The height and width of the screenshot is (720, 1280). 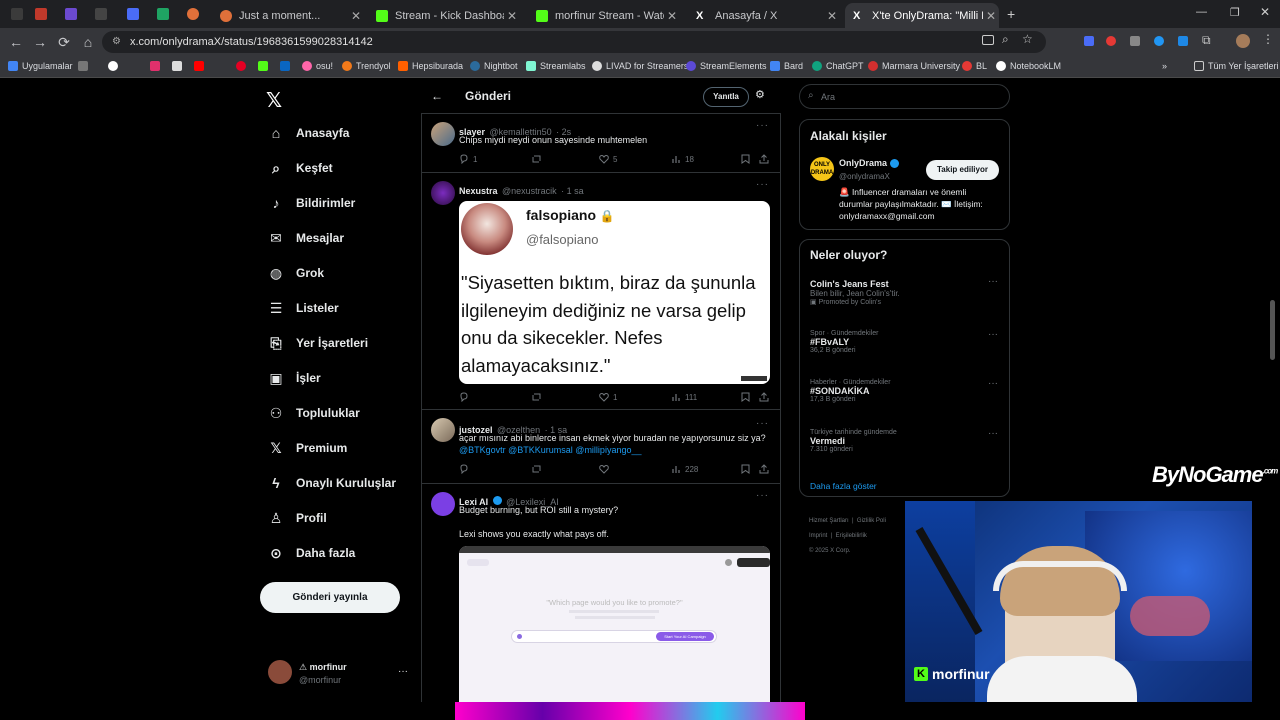 What do you see at coordinates (300, 168) in the screenshot?
I see `nav-explore: ⌕ Keşfet` at bounding box center [300, 168].